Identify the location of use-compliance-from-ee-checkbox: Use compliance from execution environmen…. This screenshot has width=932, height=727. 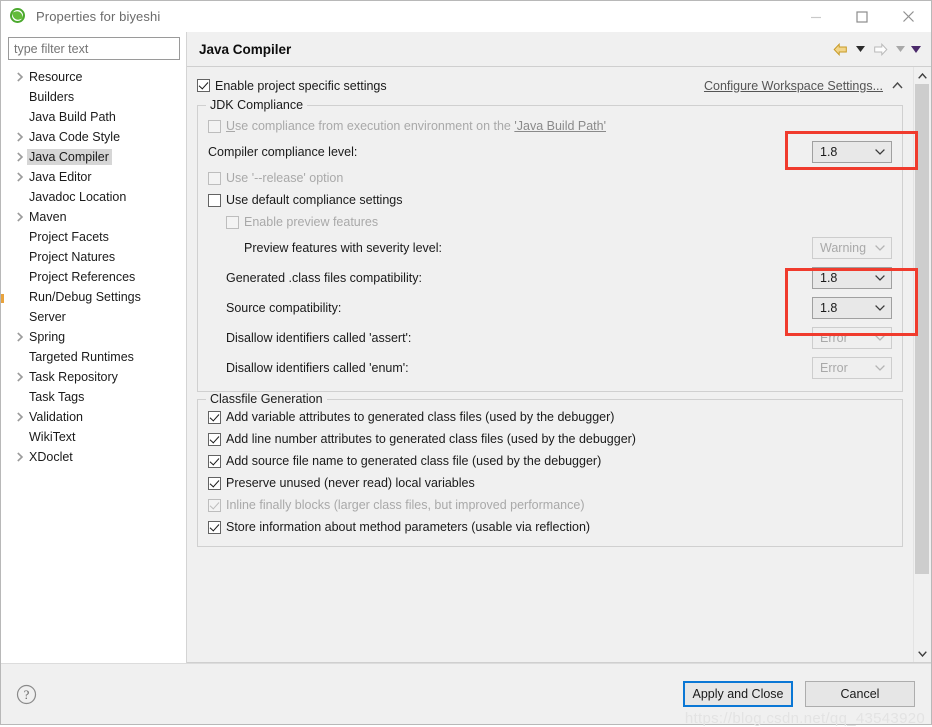
(550, 126).